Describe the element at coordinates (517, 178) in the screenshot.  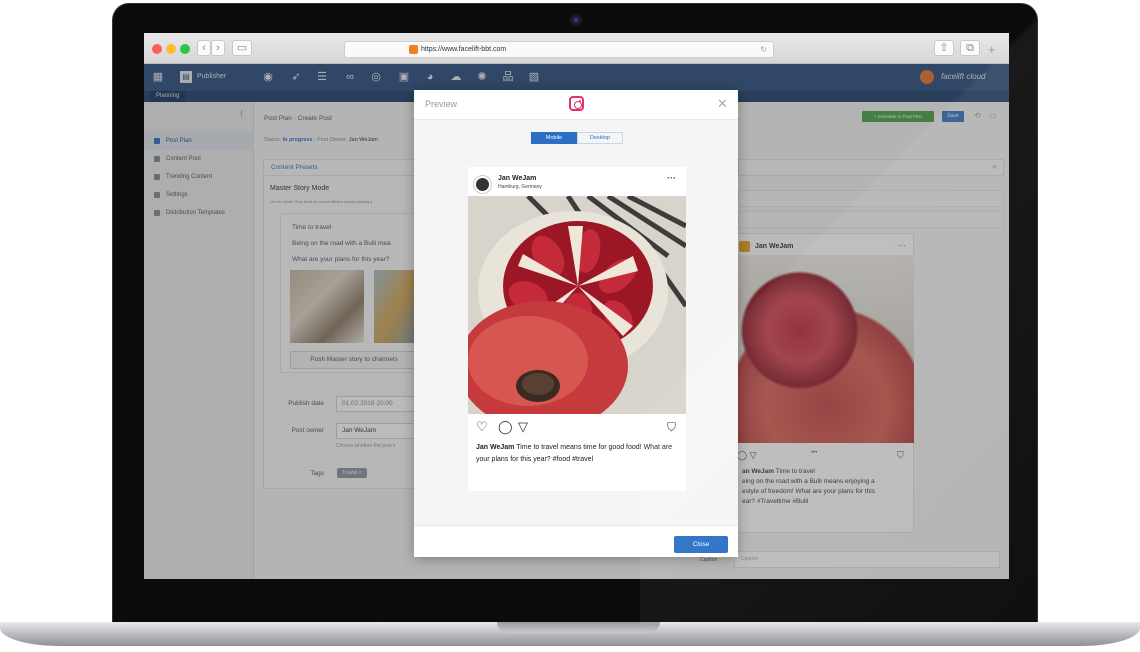
I see `post-account-name: Jan WeJam` at that location.